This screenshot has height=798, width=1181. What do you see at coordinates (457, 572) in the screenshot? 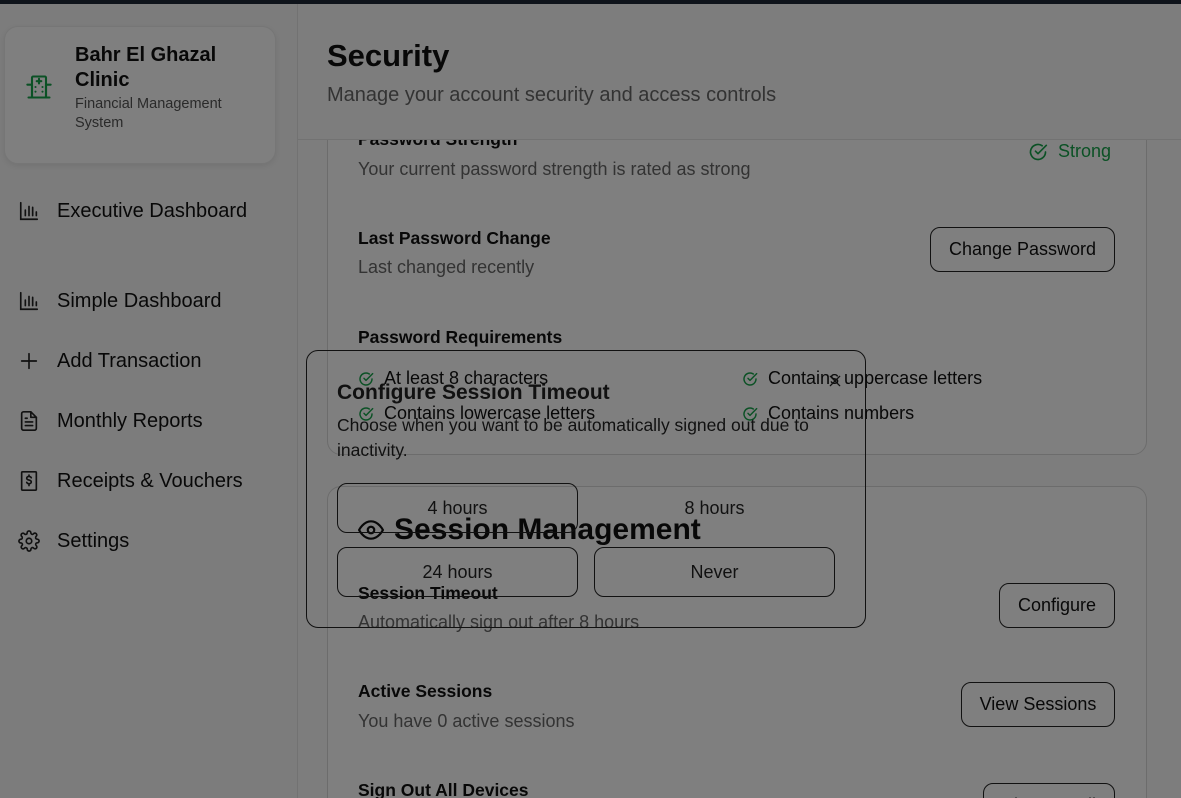
I see `timeout-option-24-hours: 24 hours` at bounding box center [457, 572].